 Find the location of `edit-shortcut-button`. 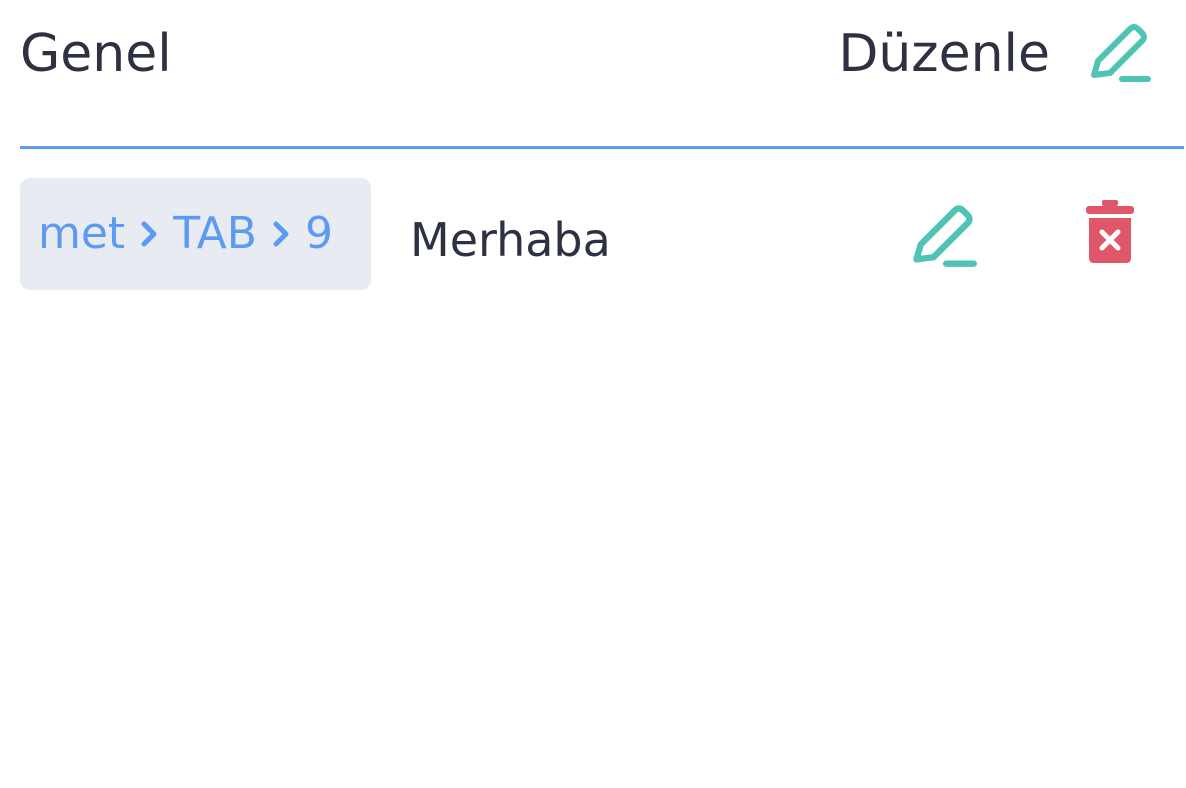

edit-shortcut-button is located at coordinates (943, 235).